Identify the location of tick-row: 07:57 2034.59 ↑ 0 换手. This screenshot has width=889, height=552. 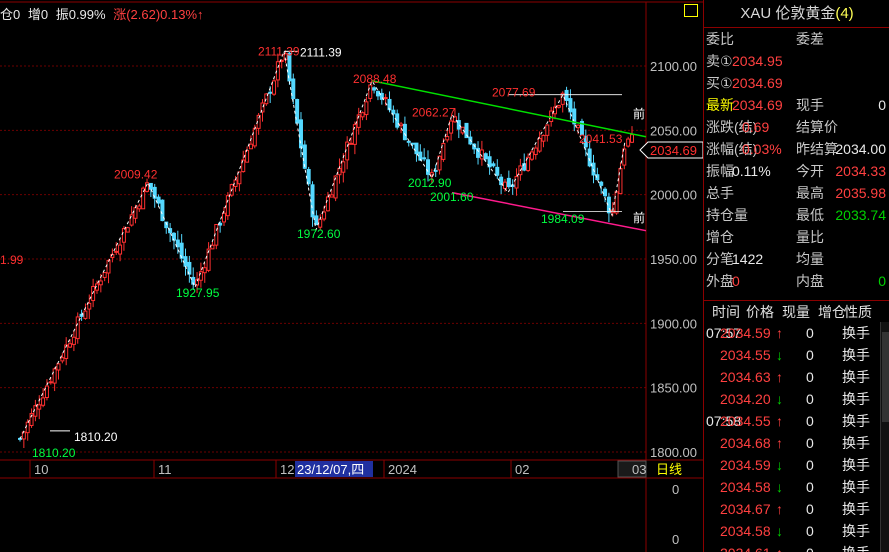
(796, 333).